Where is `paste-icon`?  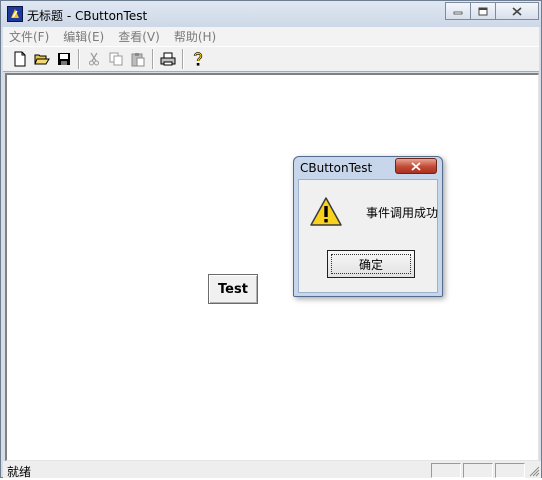 paste-icon is located at coordinates (138, 59).